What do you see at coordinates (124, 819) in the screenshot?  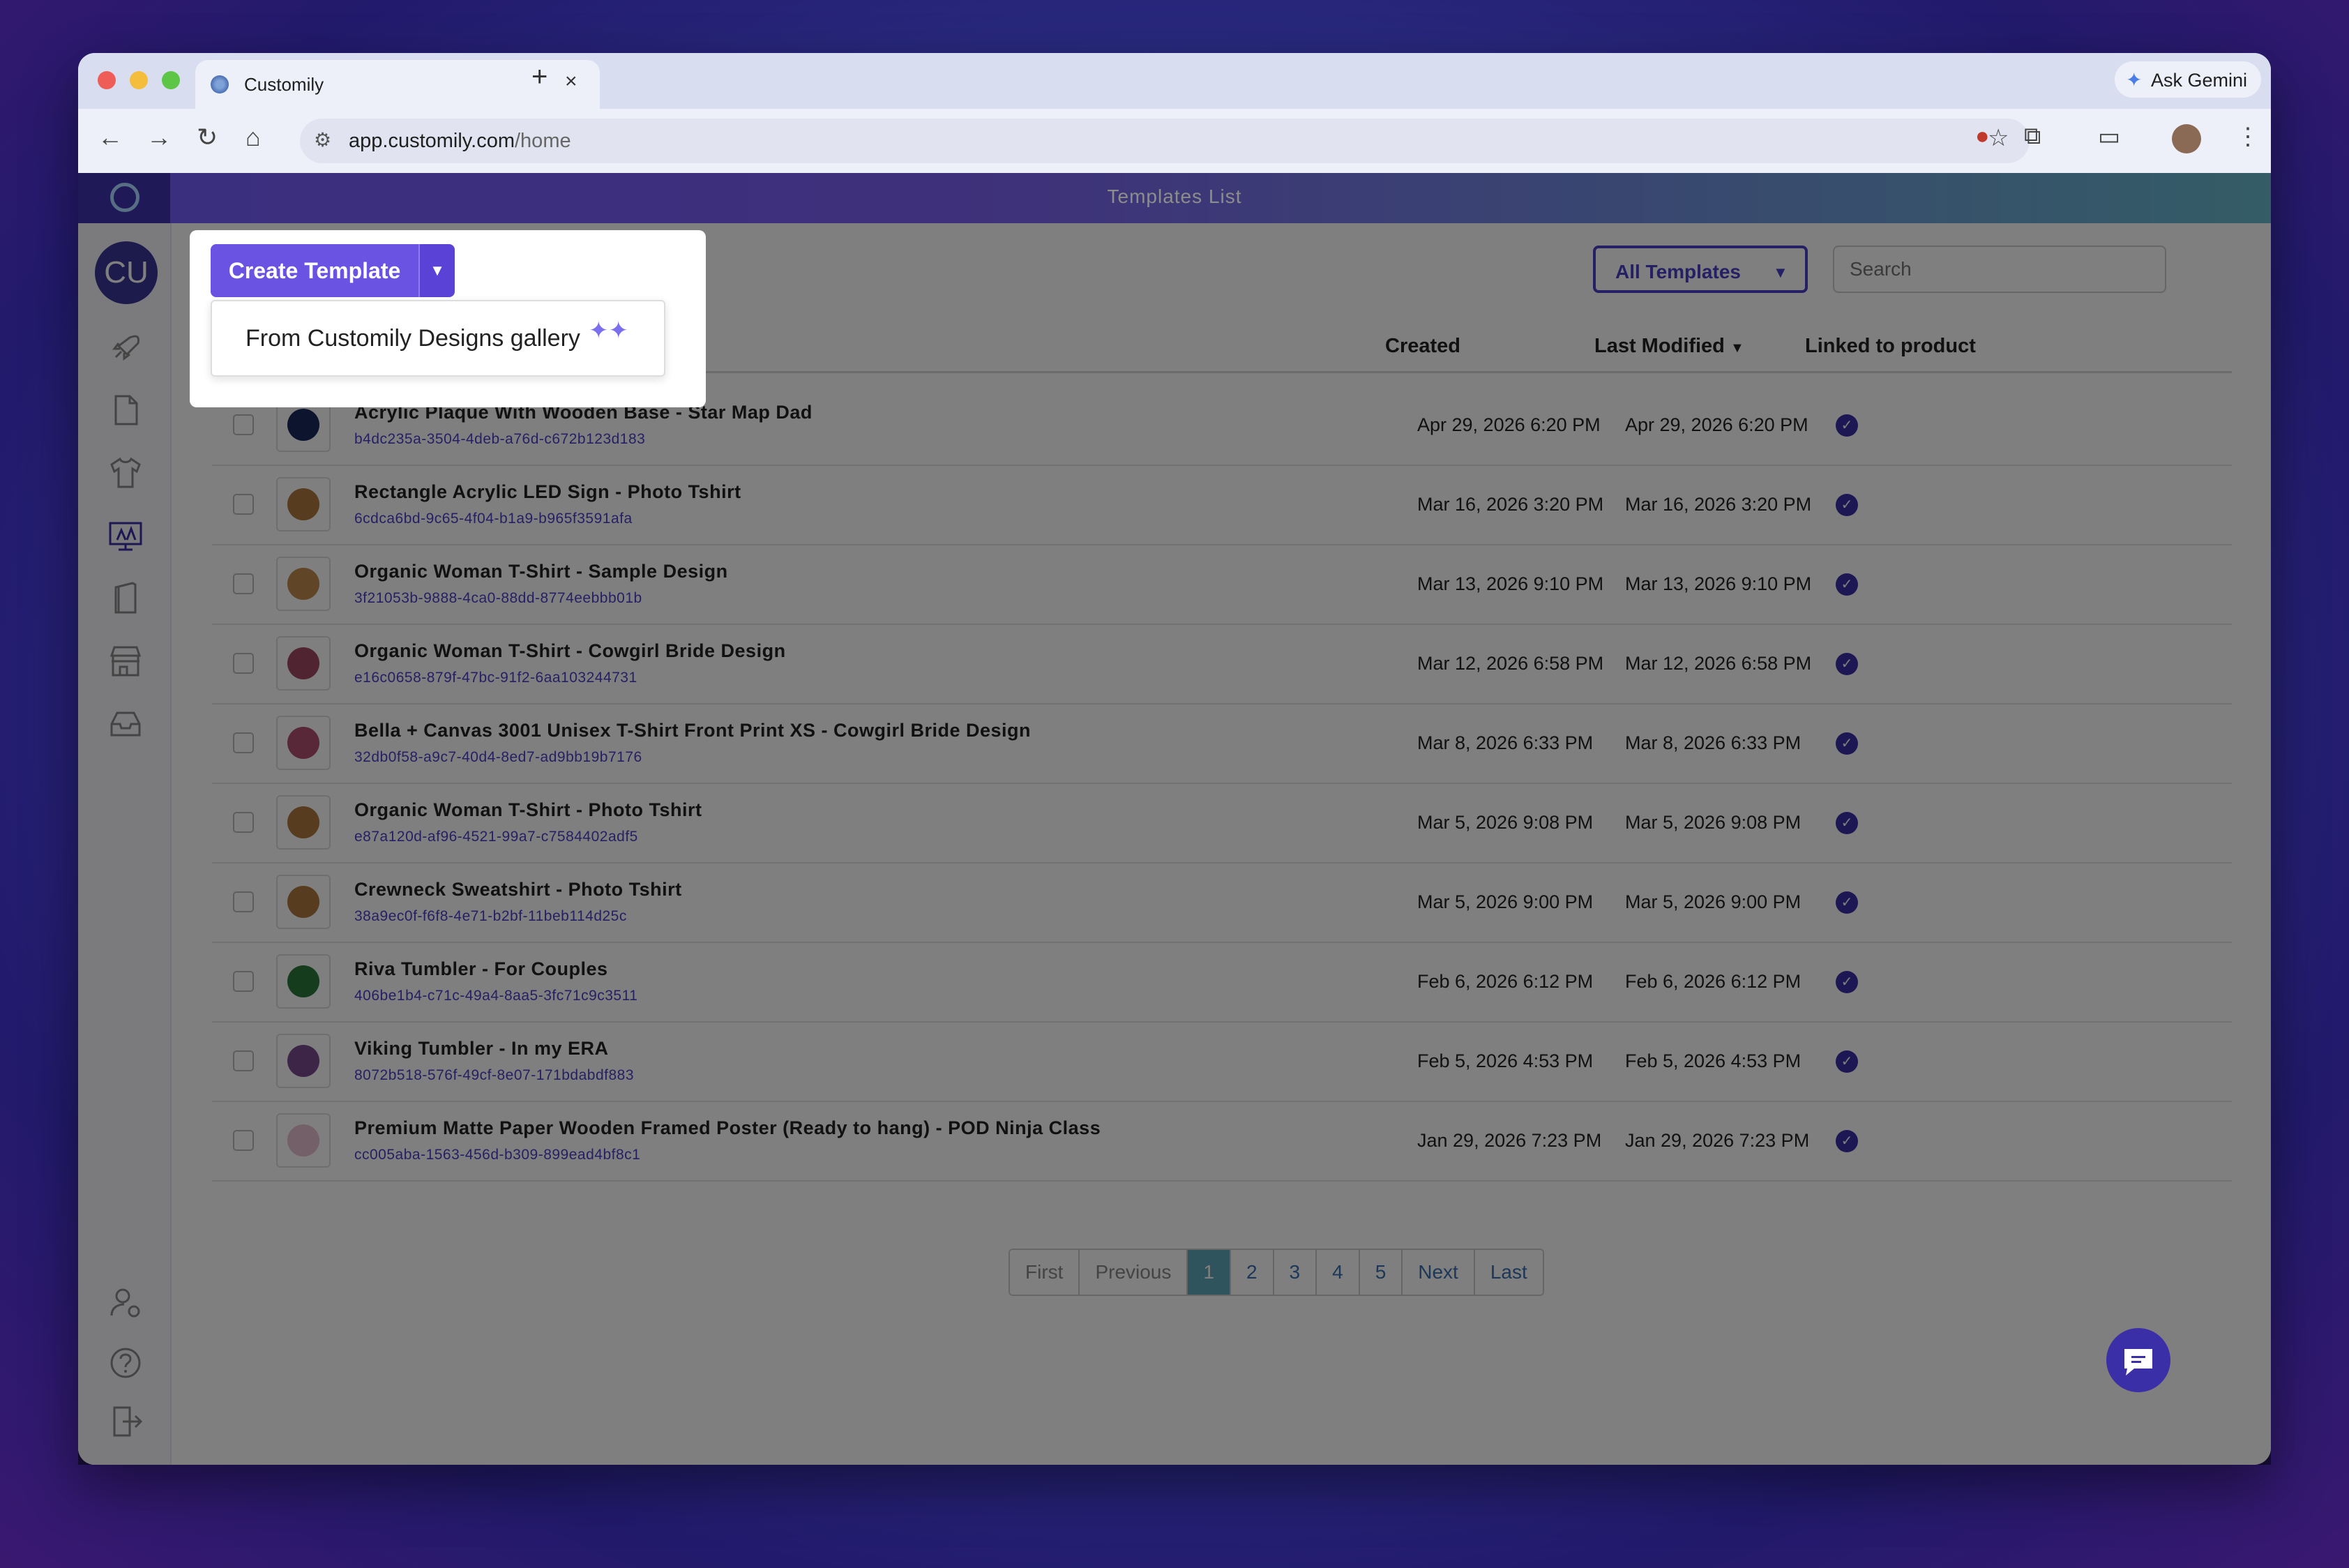 I see `sidebar-dim-spacer` at bounding box center [124, 819].